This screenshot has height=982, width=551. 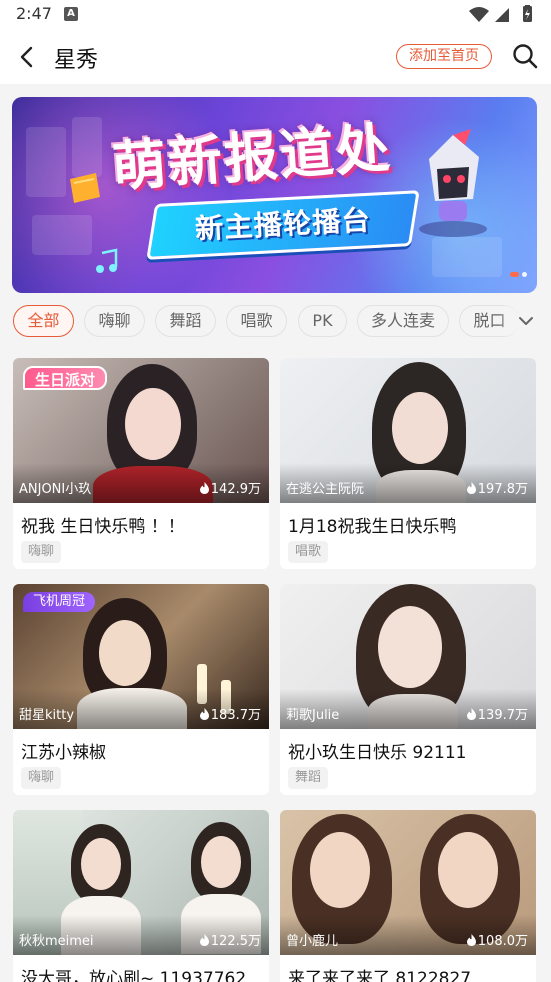 I want to click on popularity-count: 122.5万, so click(x=230, y=939).